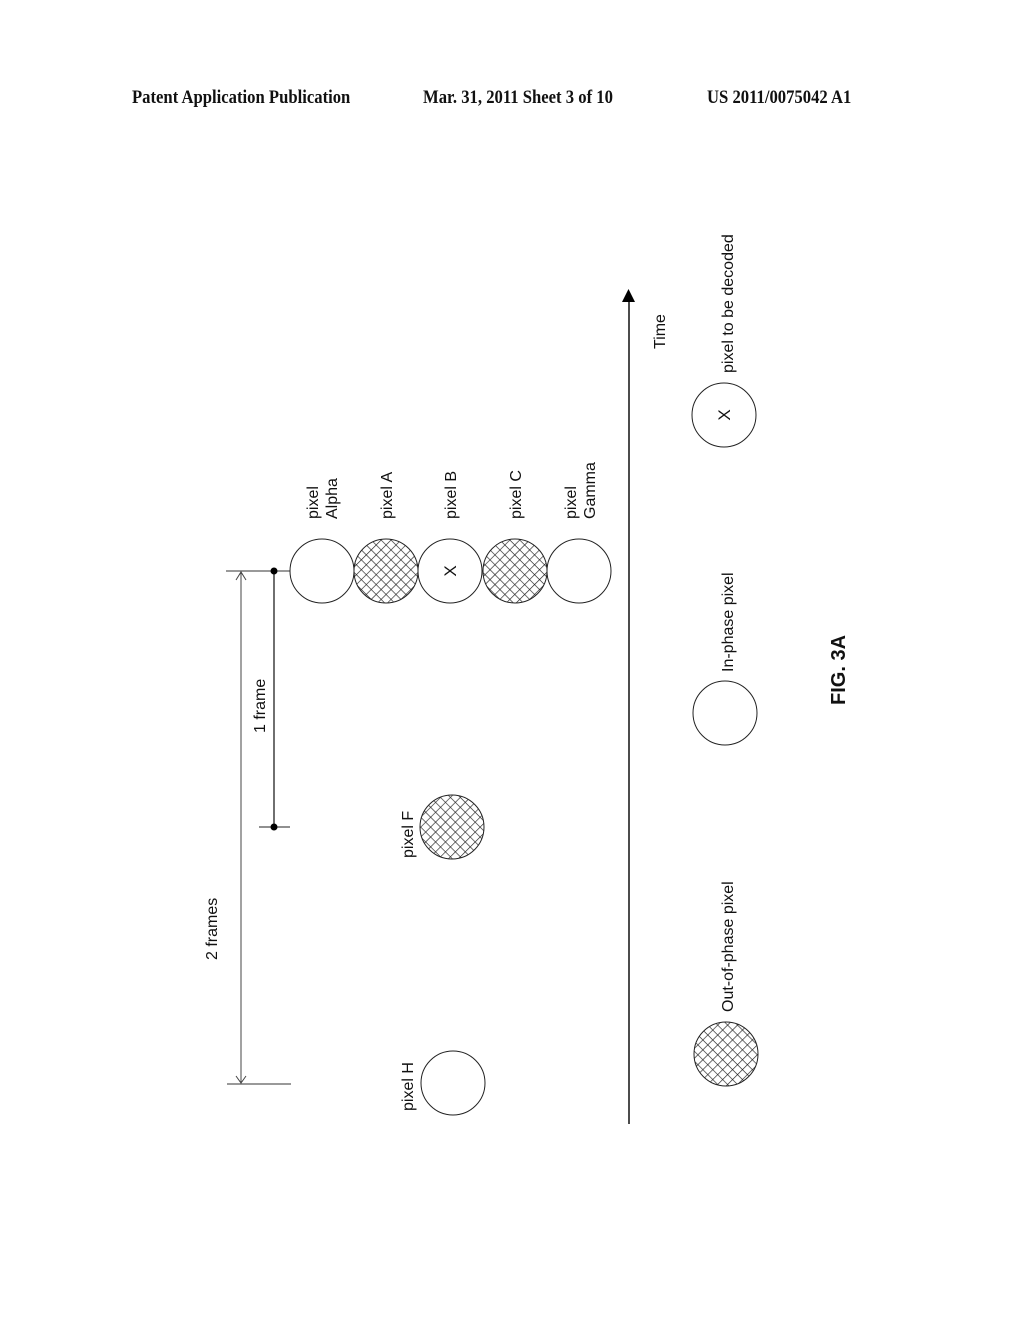  I want to click on legend-in-phase-label: In-phase pixel, so click(728, 622).